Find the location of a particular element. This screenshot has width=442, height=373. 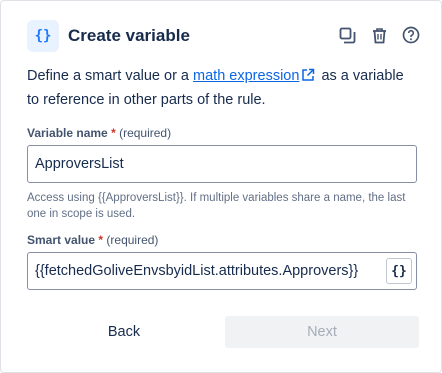

description-before-link: Define a smart value or a is located at coordinates (110, 76).